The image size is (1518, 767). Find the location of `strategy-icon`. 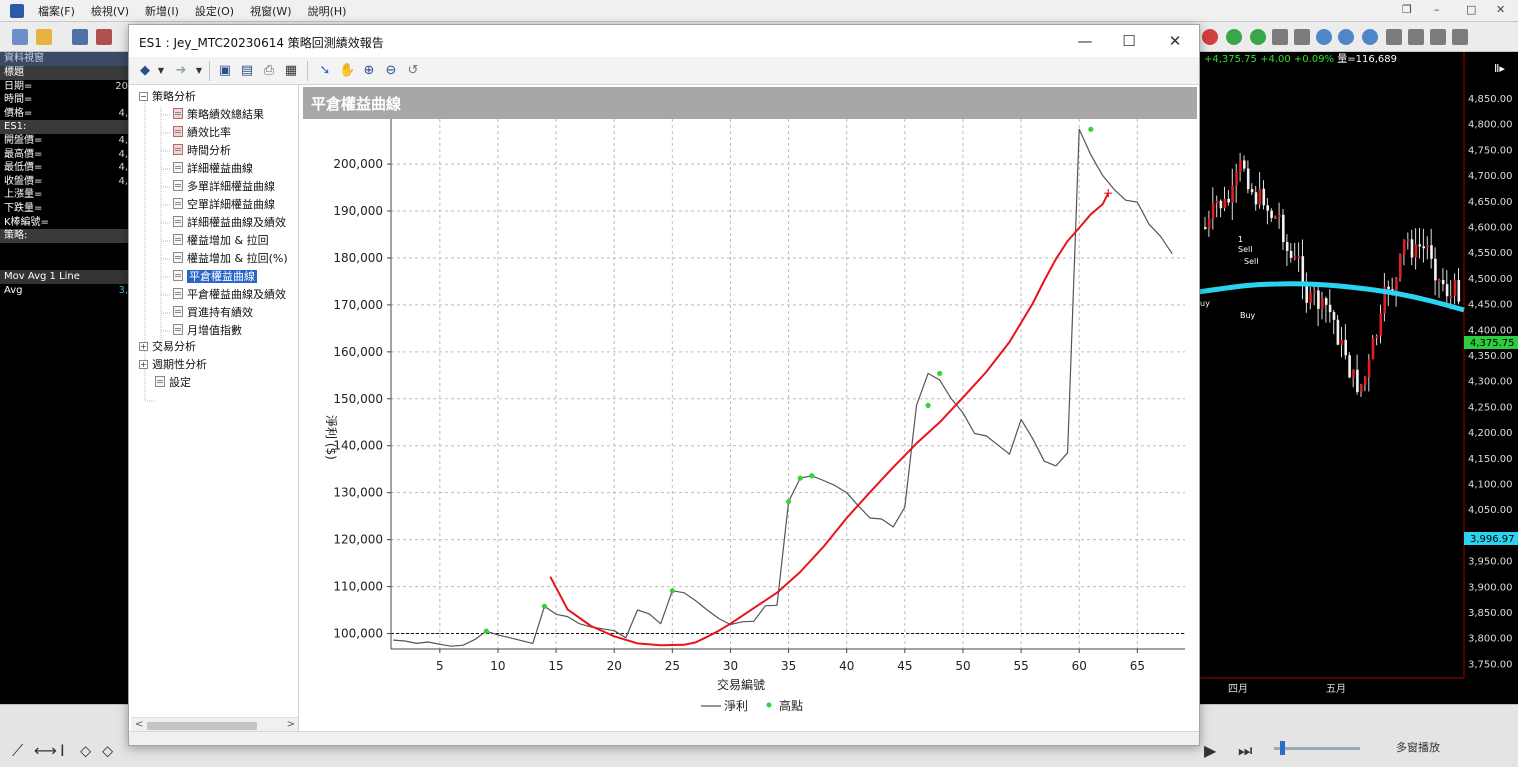

strategy-icon is located at coordinates (1234, 37).